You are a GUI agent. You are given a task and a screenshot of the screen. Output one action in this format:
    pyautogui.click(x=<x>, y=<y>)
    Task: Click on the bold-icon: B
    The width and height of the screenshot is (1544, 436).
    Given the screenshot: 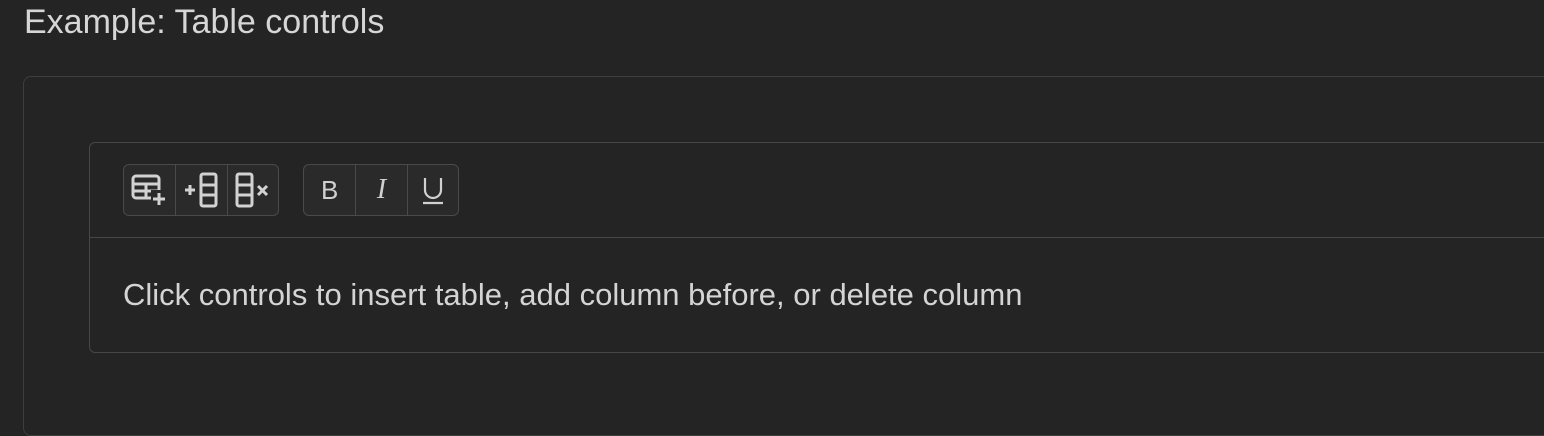 What is the action you would take?
    pyautogui.click(x=329, y=190)
    